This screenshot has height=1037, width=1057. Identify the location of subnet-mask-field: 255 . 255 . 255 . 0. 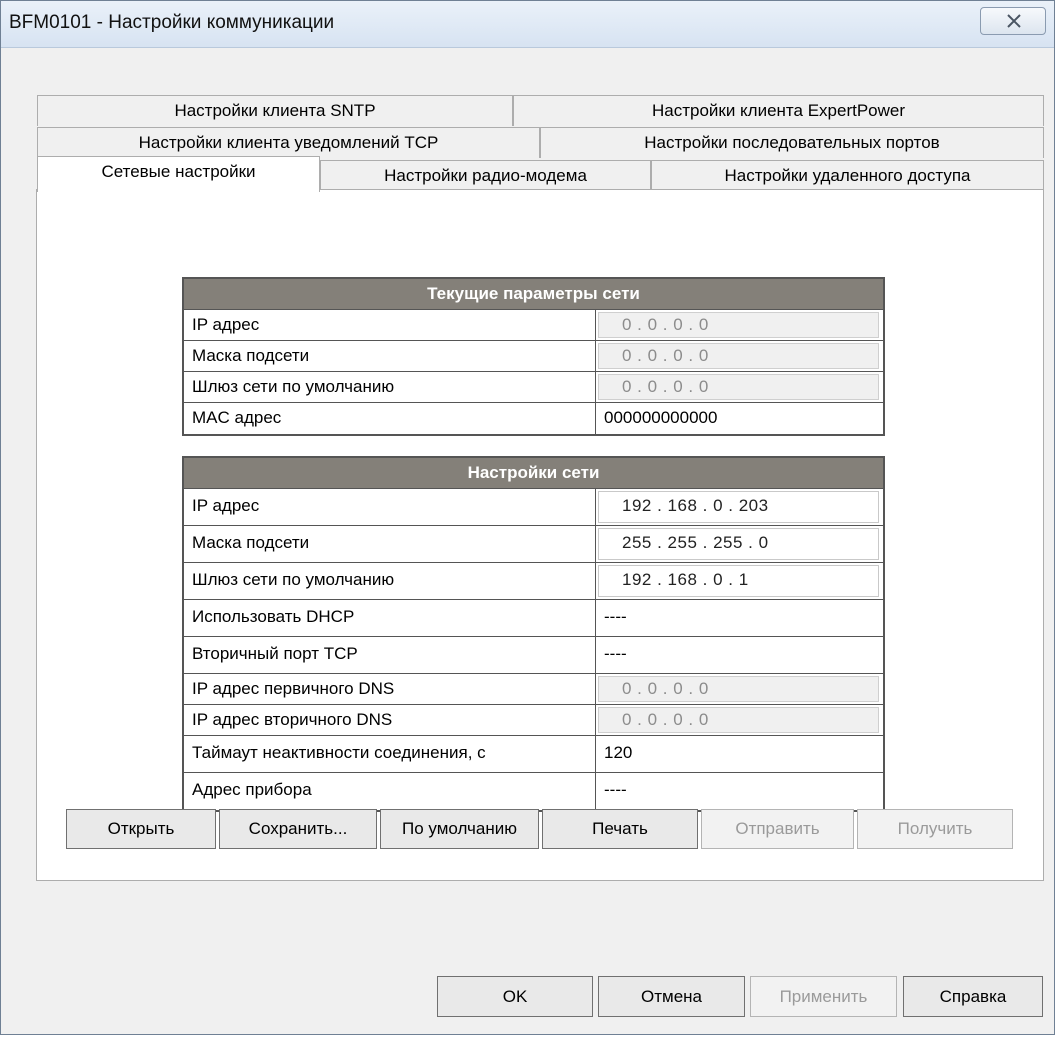
(739, 544).